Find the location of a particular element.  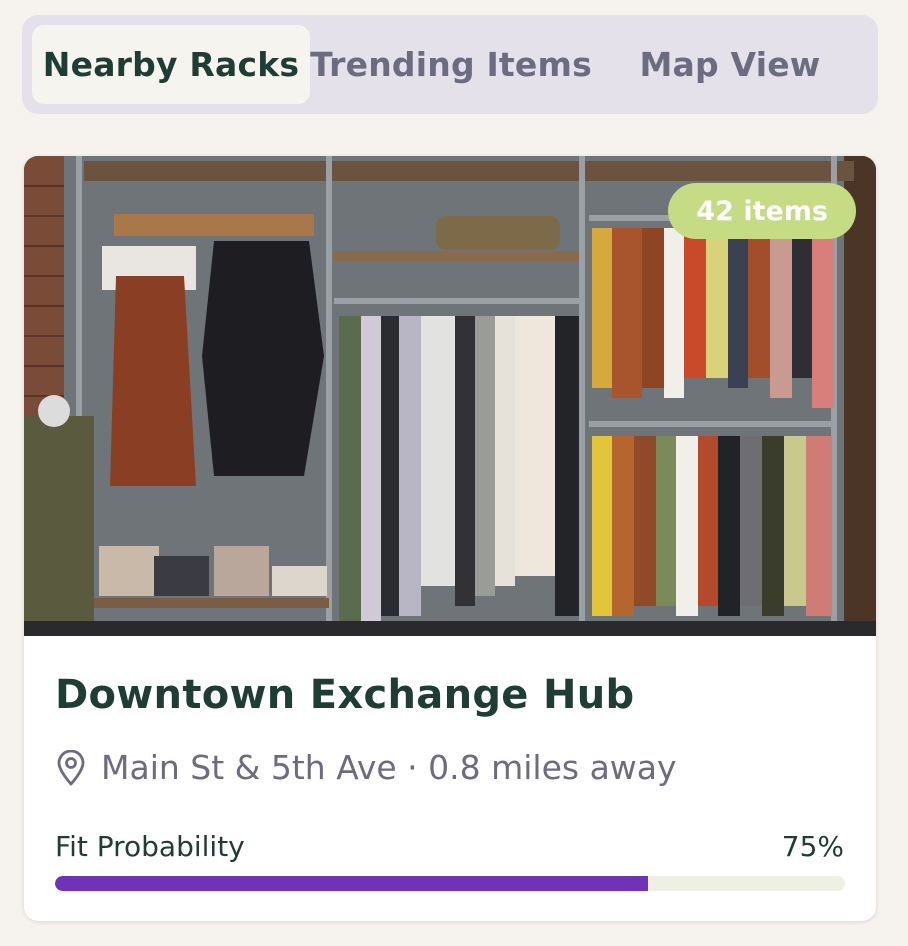

location-text: Main St & 5th Ave · 0.8 miles away is located at coordinates (389, 767).